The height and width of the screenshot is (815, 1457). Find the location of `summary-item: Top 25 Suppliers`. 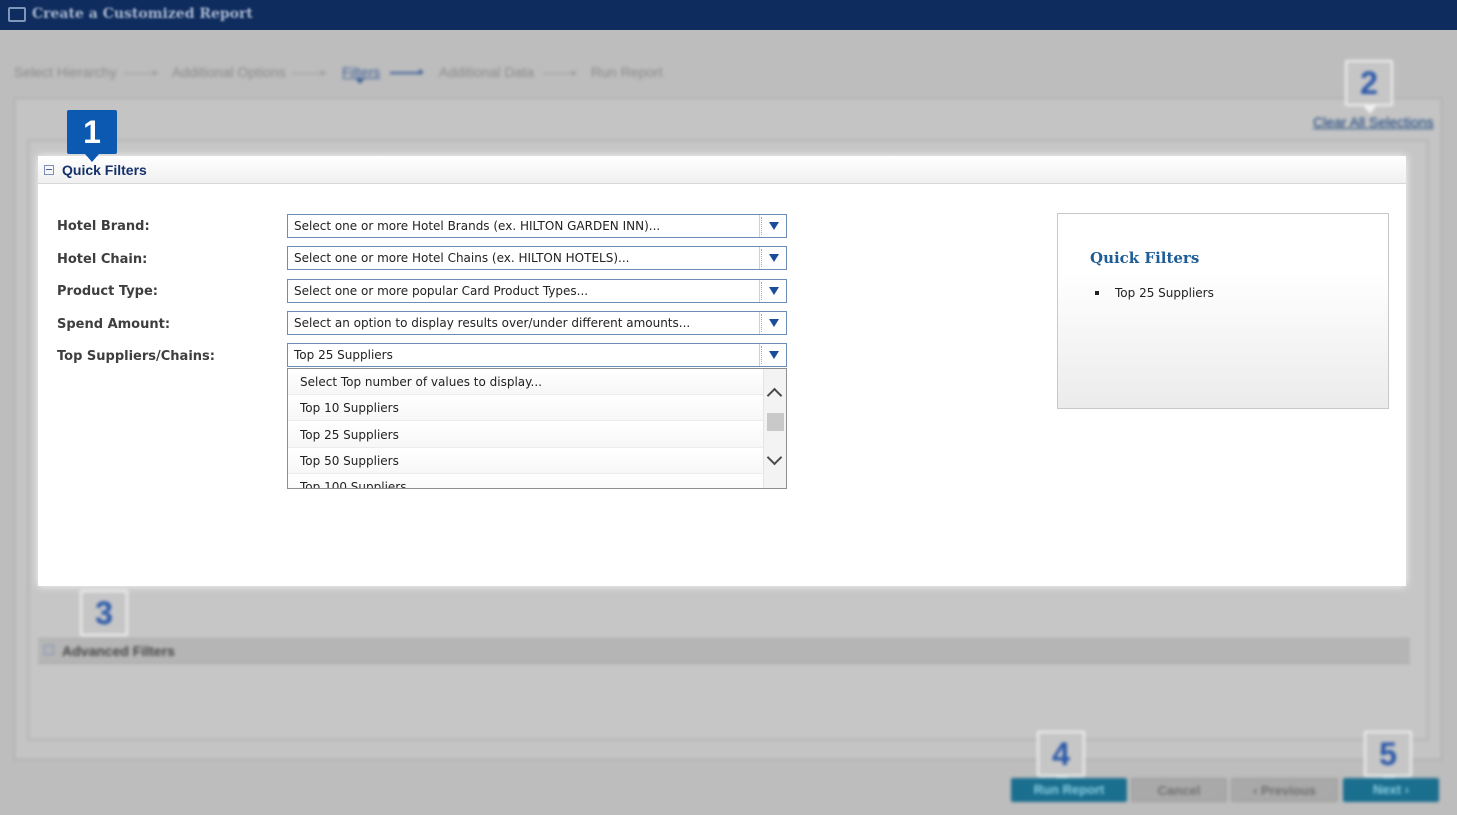

summary-item: Top 25 Suppliers is located at coordinates (1164, 293).